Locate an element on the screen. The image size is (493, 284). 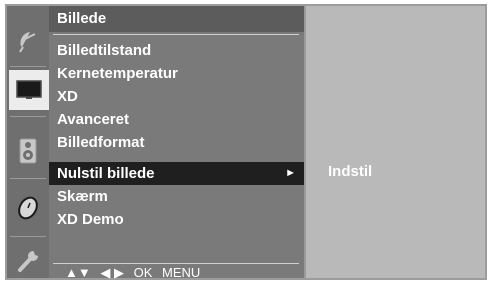
menu-item-avanceret: Avanceret is located at coordinates (176, 119).